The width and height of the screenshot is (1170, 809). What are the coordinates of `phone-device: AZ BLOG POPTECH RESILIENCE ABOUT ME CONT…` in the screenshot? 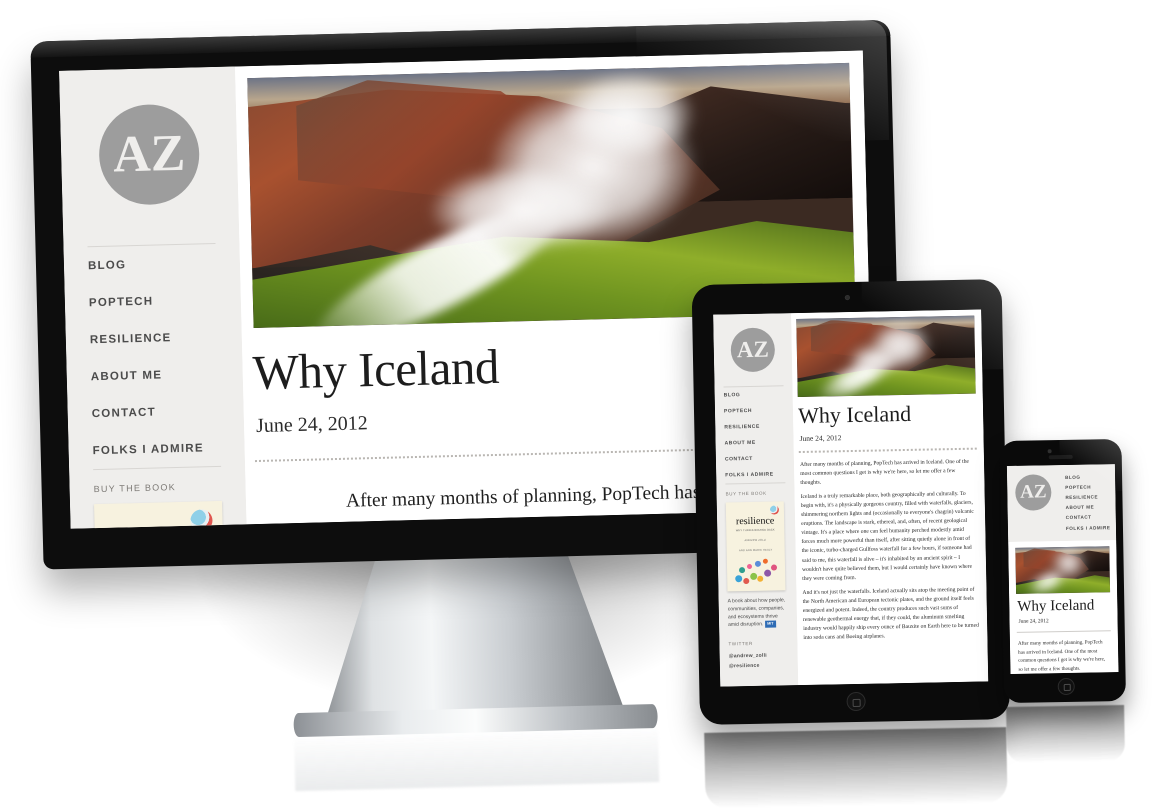 It's located at (1062, 601).